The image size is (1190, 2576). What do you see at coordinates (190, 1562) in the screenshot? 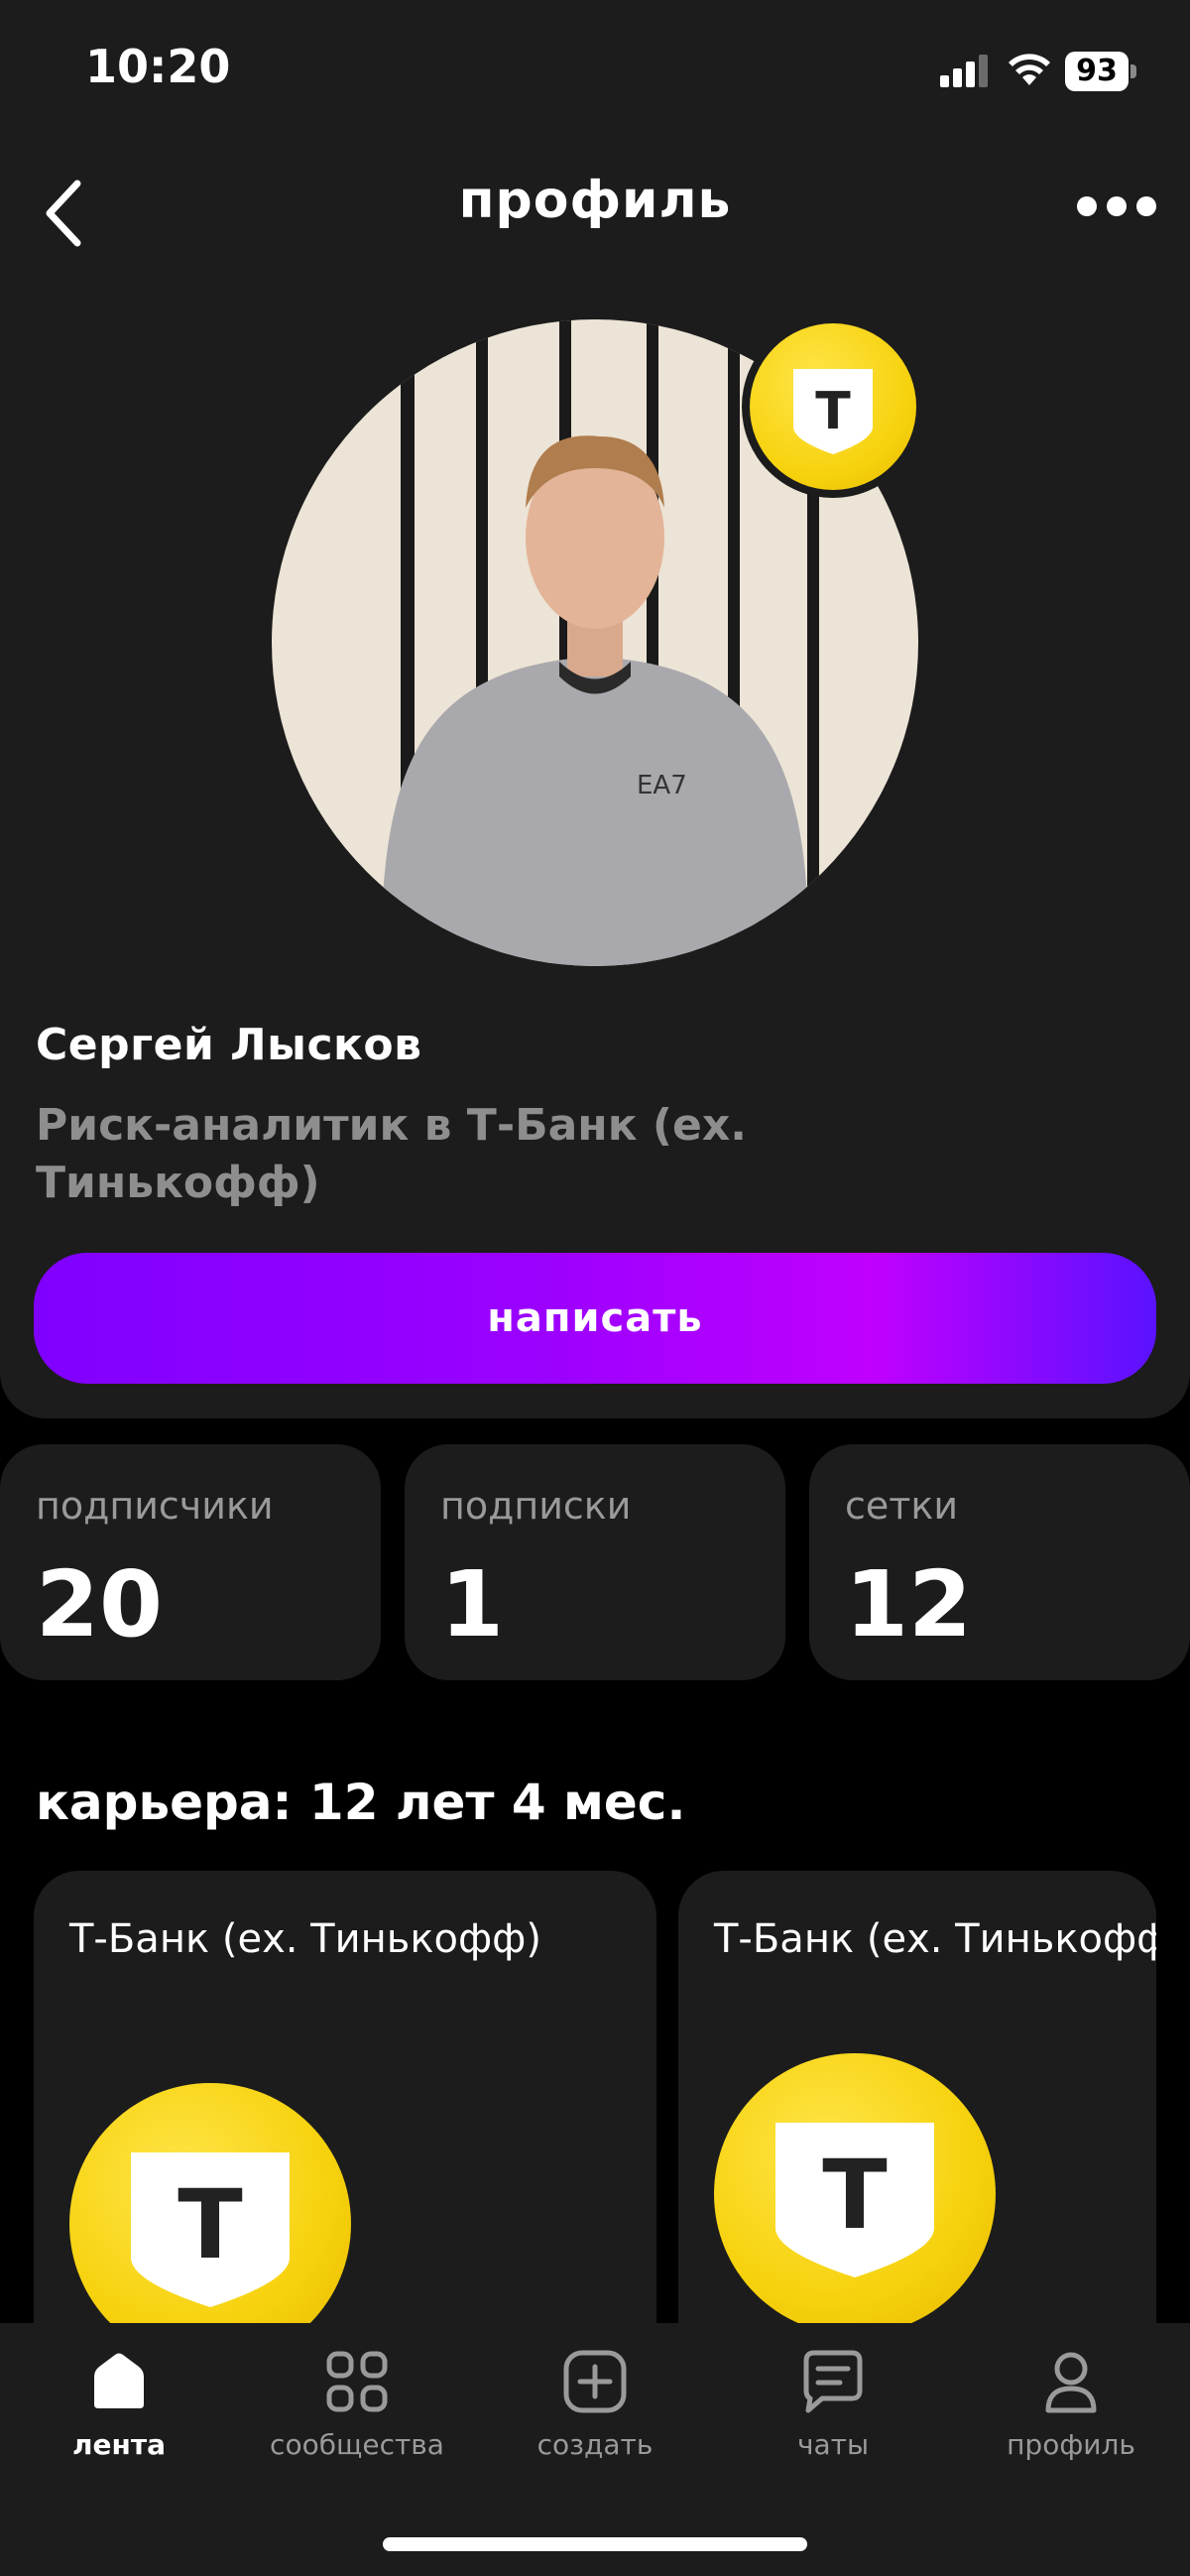
I see `stat-followers: подписчики 20` at bounding box center [190, 1562].